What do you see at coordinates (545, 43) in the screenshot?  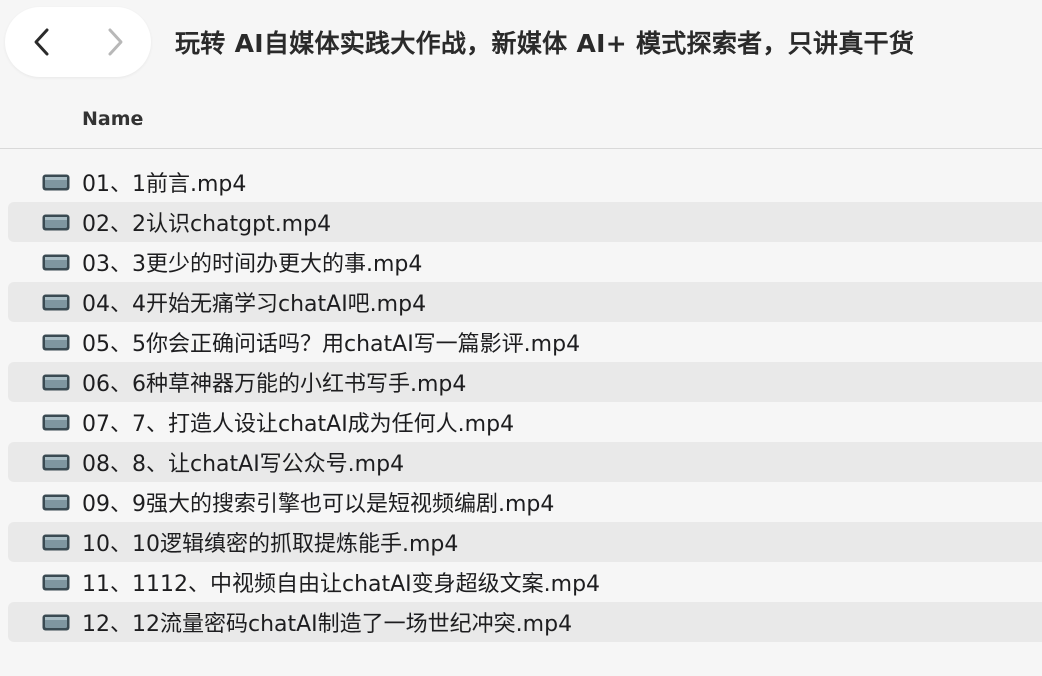 I see `window-title: 玩转 AI自媒体实践大作战，新媒体 AI+ 模式探索者，只讲真干货` at bounding box center [545, 43].